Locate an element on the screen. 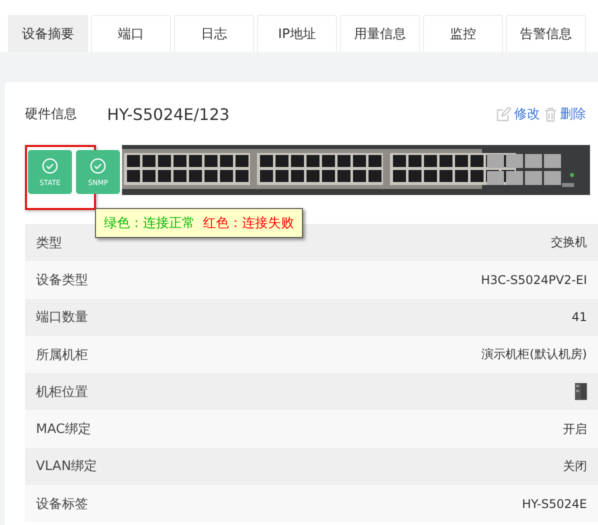 This screenshot has width=598, height=525. property-label: 机柜位置 is located at coordinates (137, 391).